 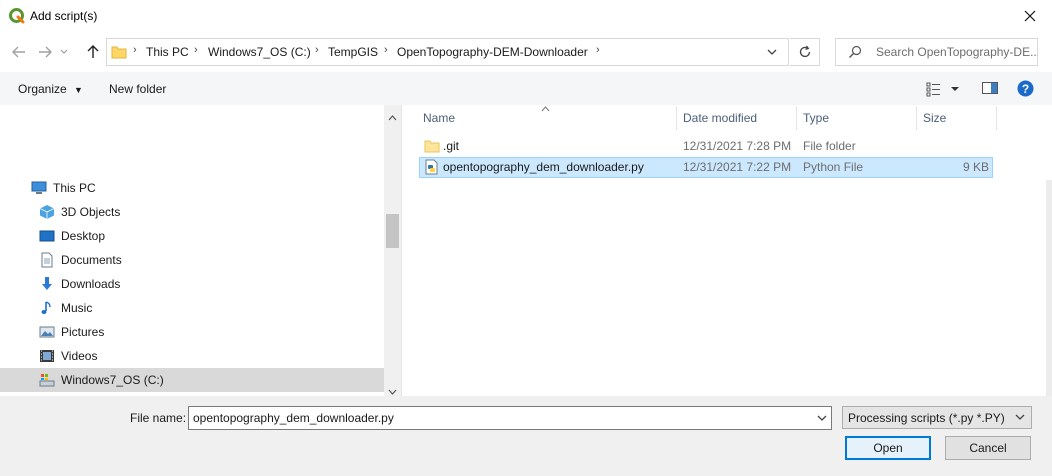 I want to click on file-type: Python File, so click(x=833, y=167).